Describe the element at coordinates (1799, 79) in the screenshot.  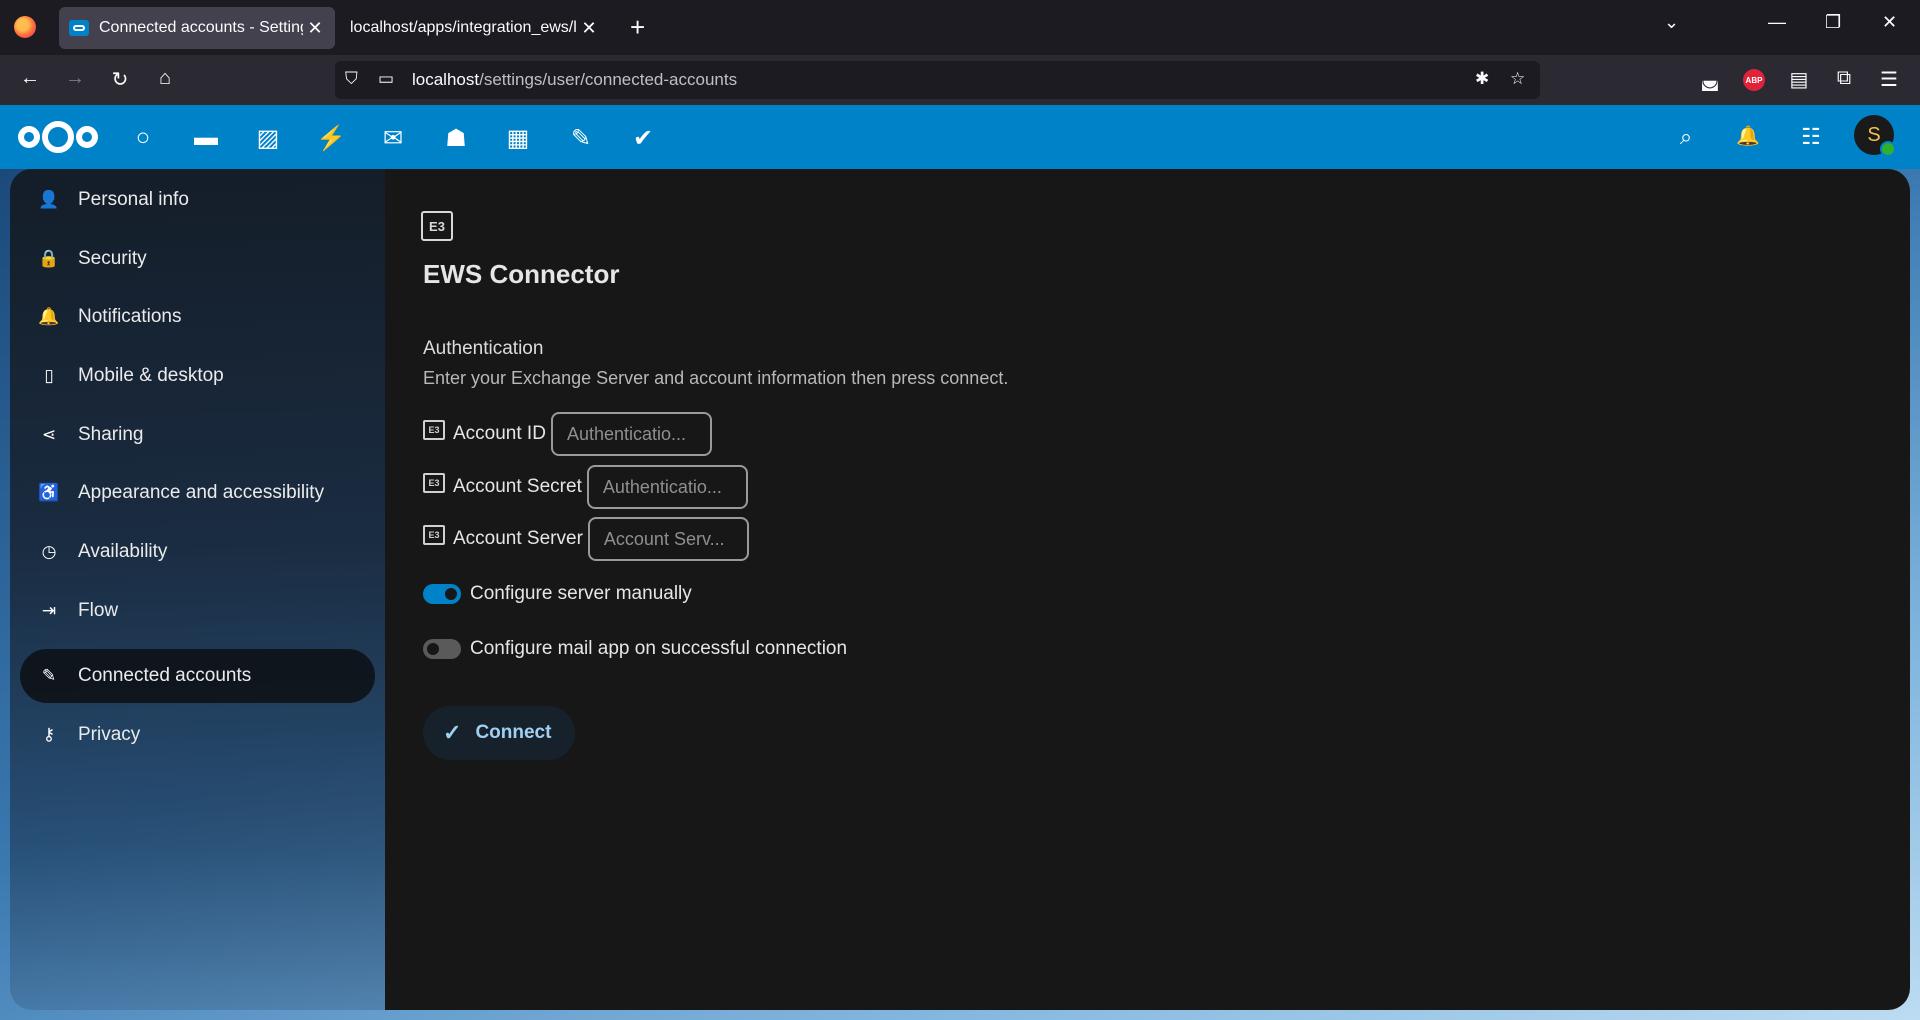
I see `printer-icon: ▤` at that location.